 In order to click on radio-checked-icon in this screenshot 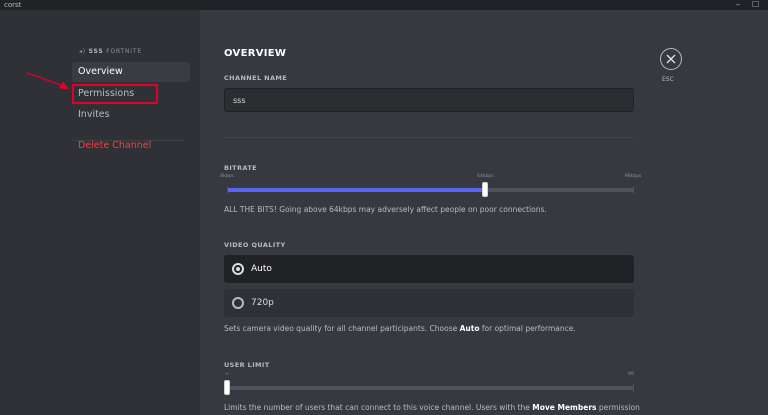, I will do `click(238, 269)`.